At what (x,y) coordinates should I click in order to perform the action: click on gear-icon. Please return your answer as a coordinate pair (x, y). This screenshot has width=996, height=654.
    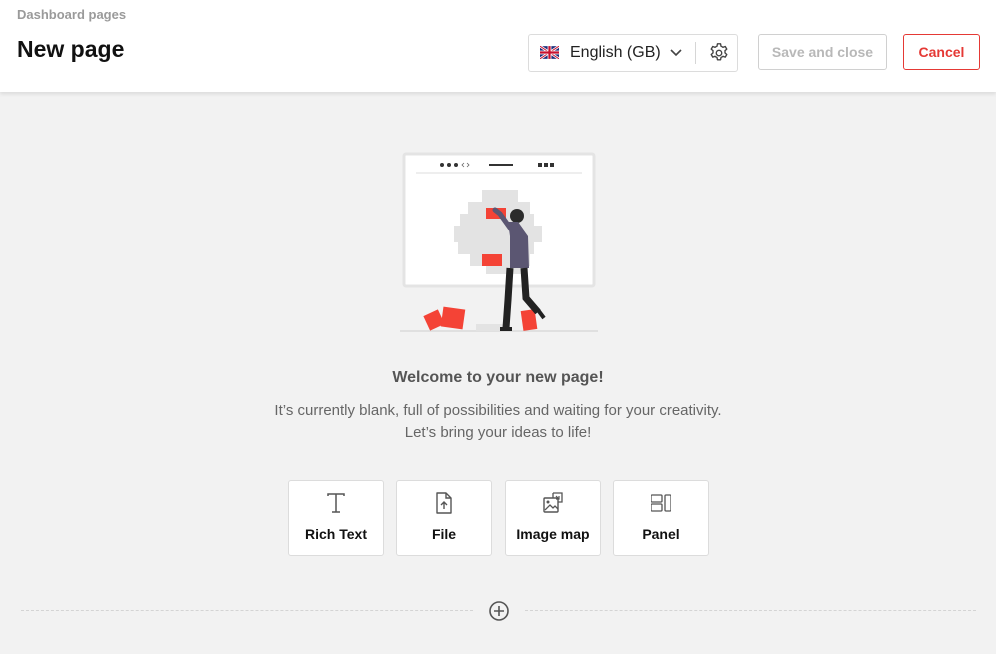
    Looking at the image, I should click on (719, 53).